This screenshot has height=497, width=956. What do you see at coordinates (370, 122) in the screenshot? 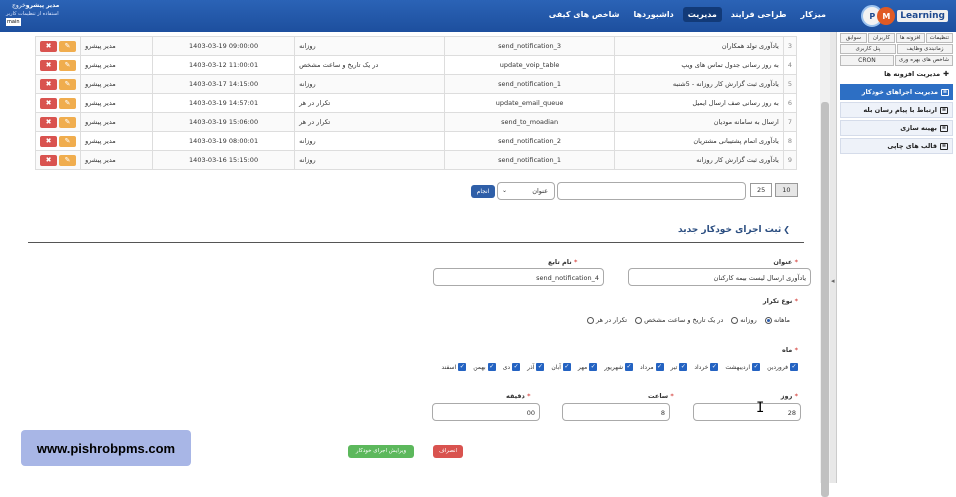
I see `row-type: تکرار در هر` at bounding box center [370, 122].